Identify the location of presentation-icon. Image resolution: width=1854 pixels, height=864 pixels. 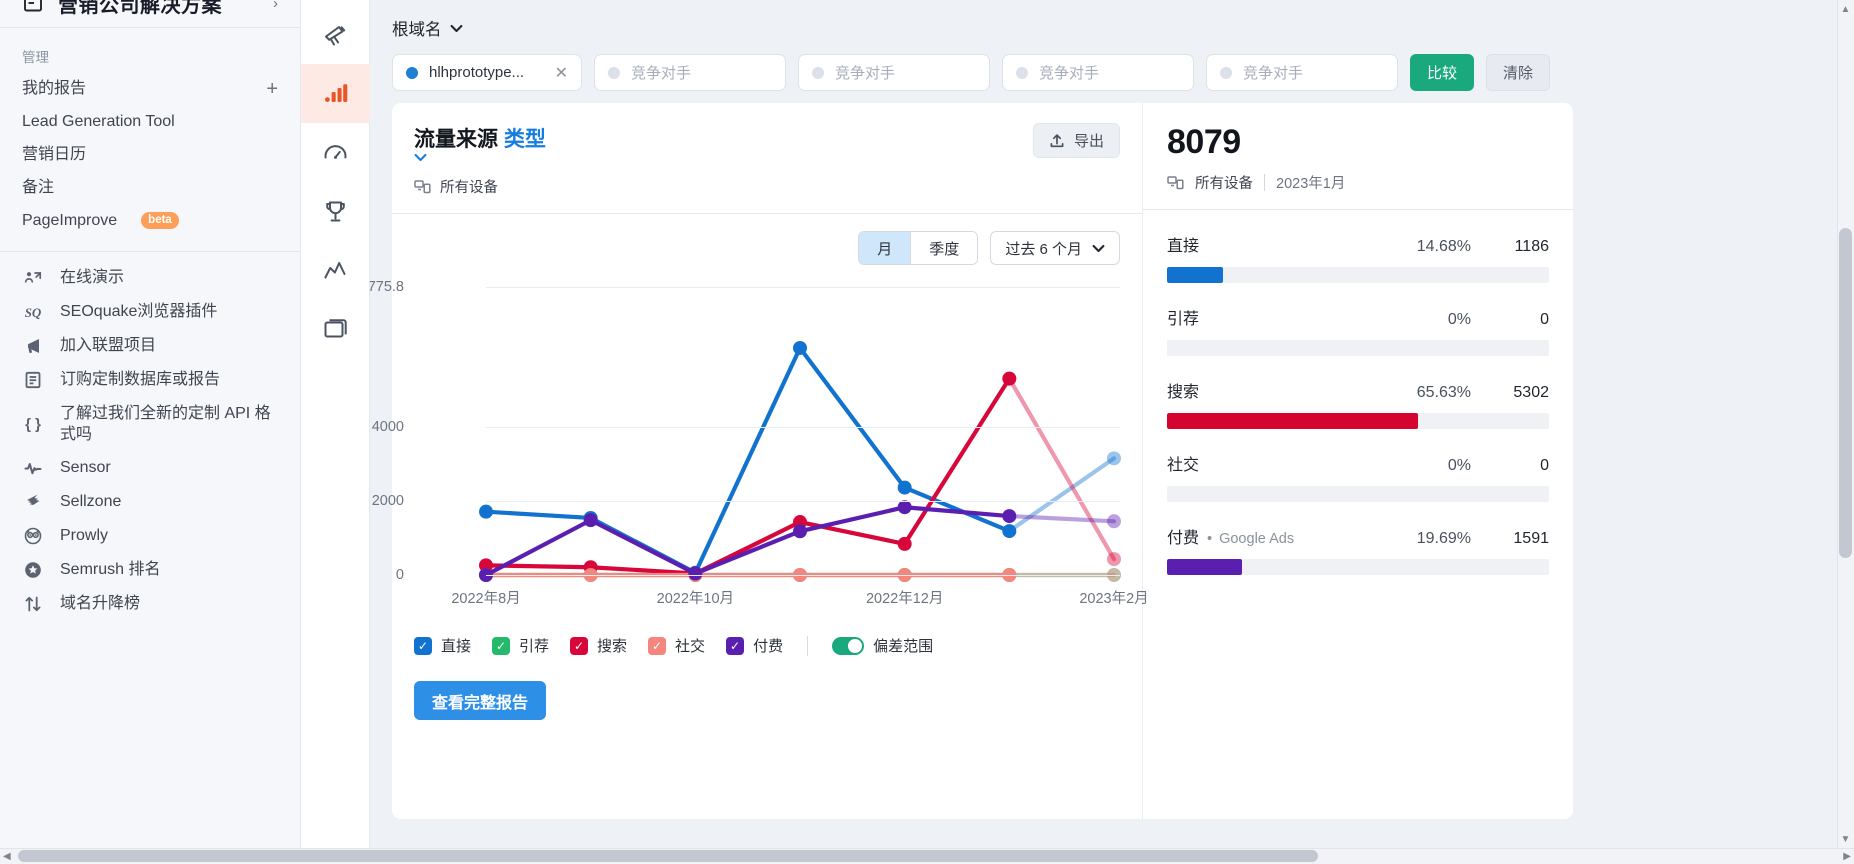
(33, 278).